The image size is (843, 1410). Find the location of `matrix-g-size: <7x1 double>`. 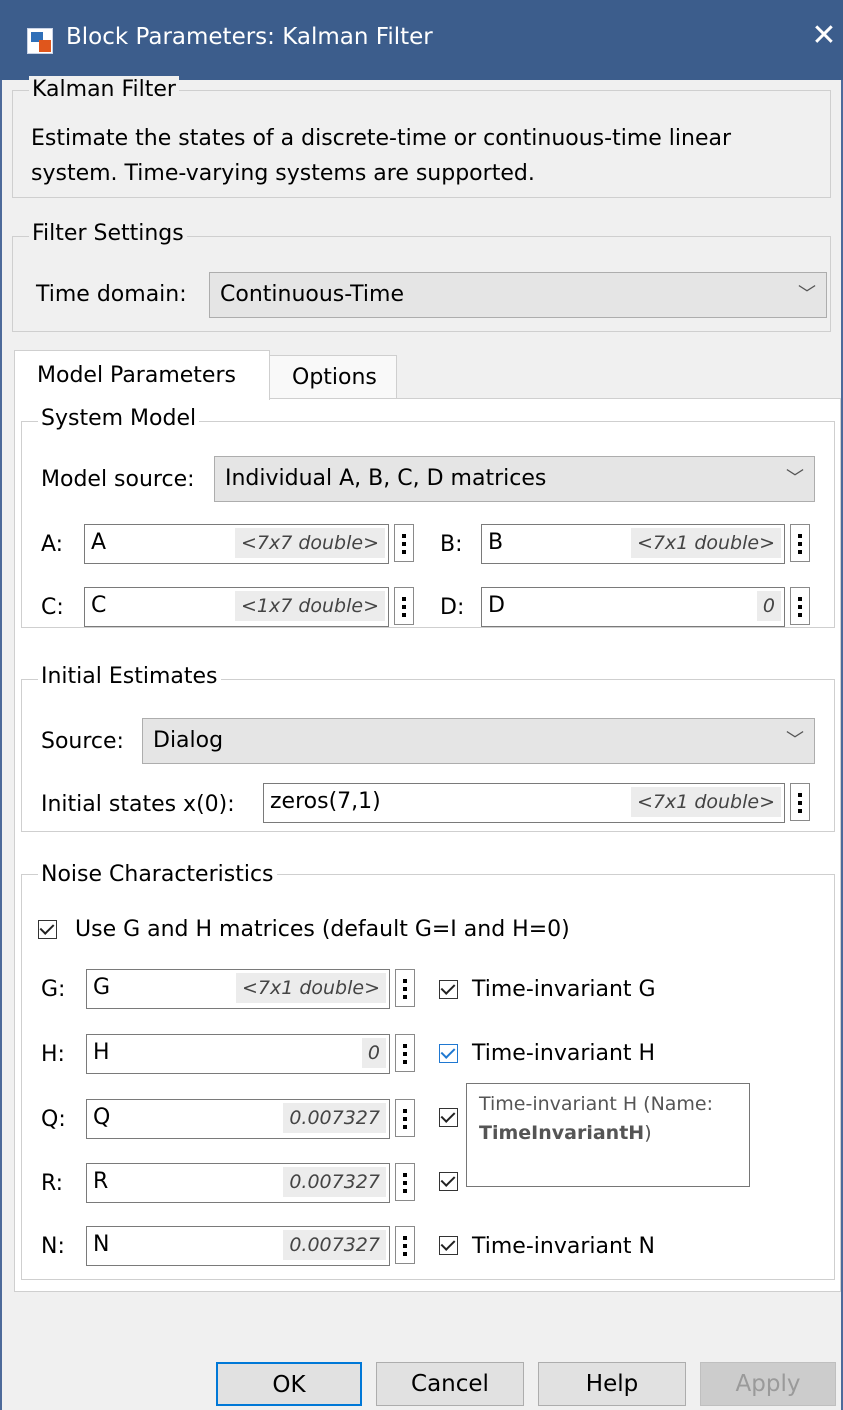

matrix-g-size: <7x1 double> is located at coordinates (310, 988).